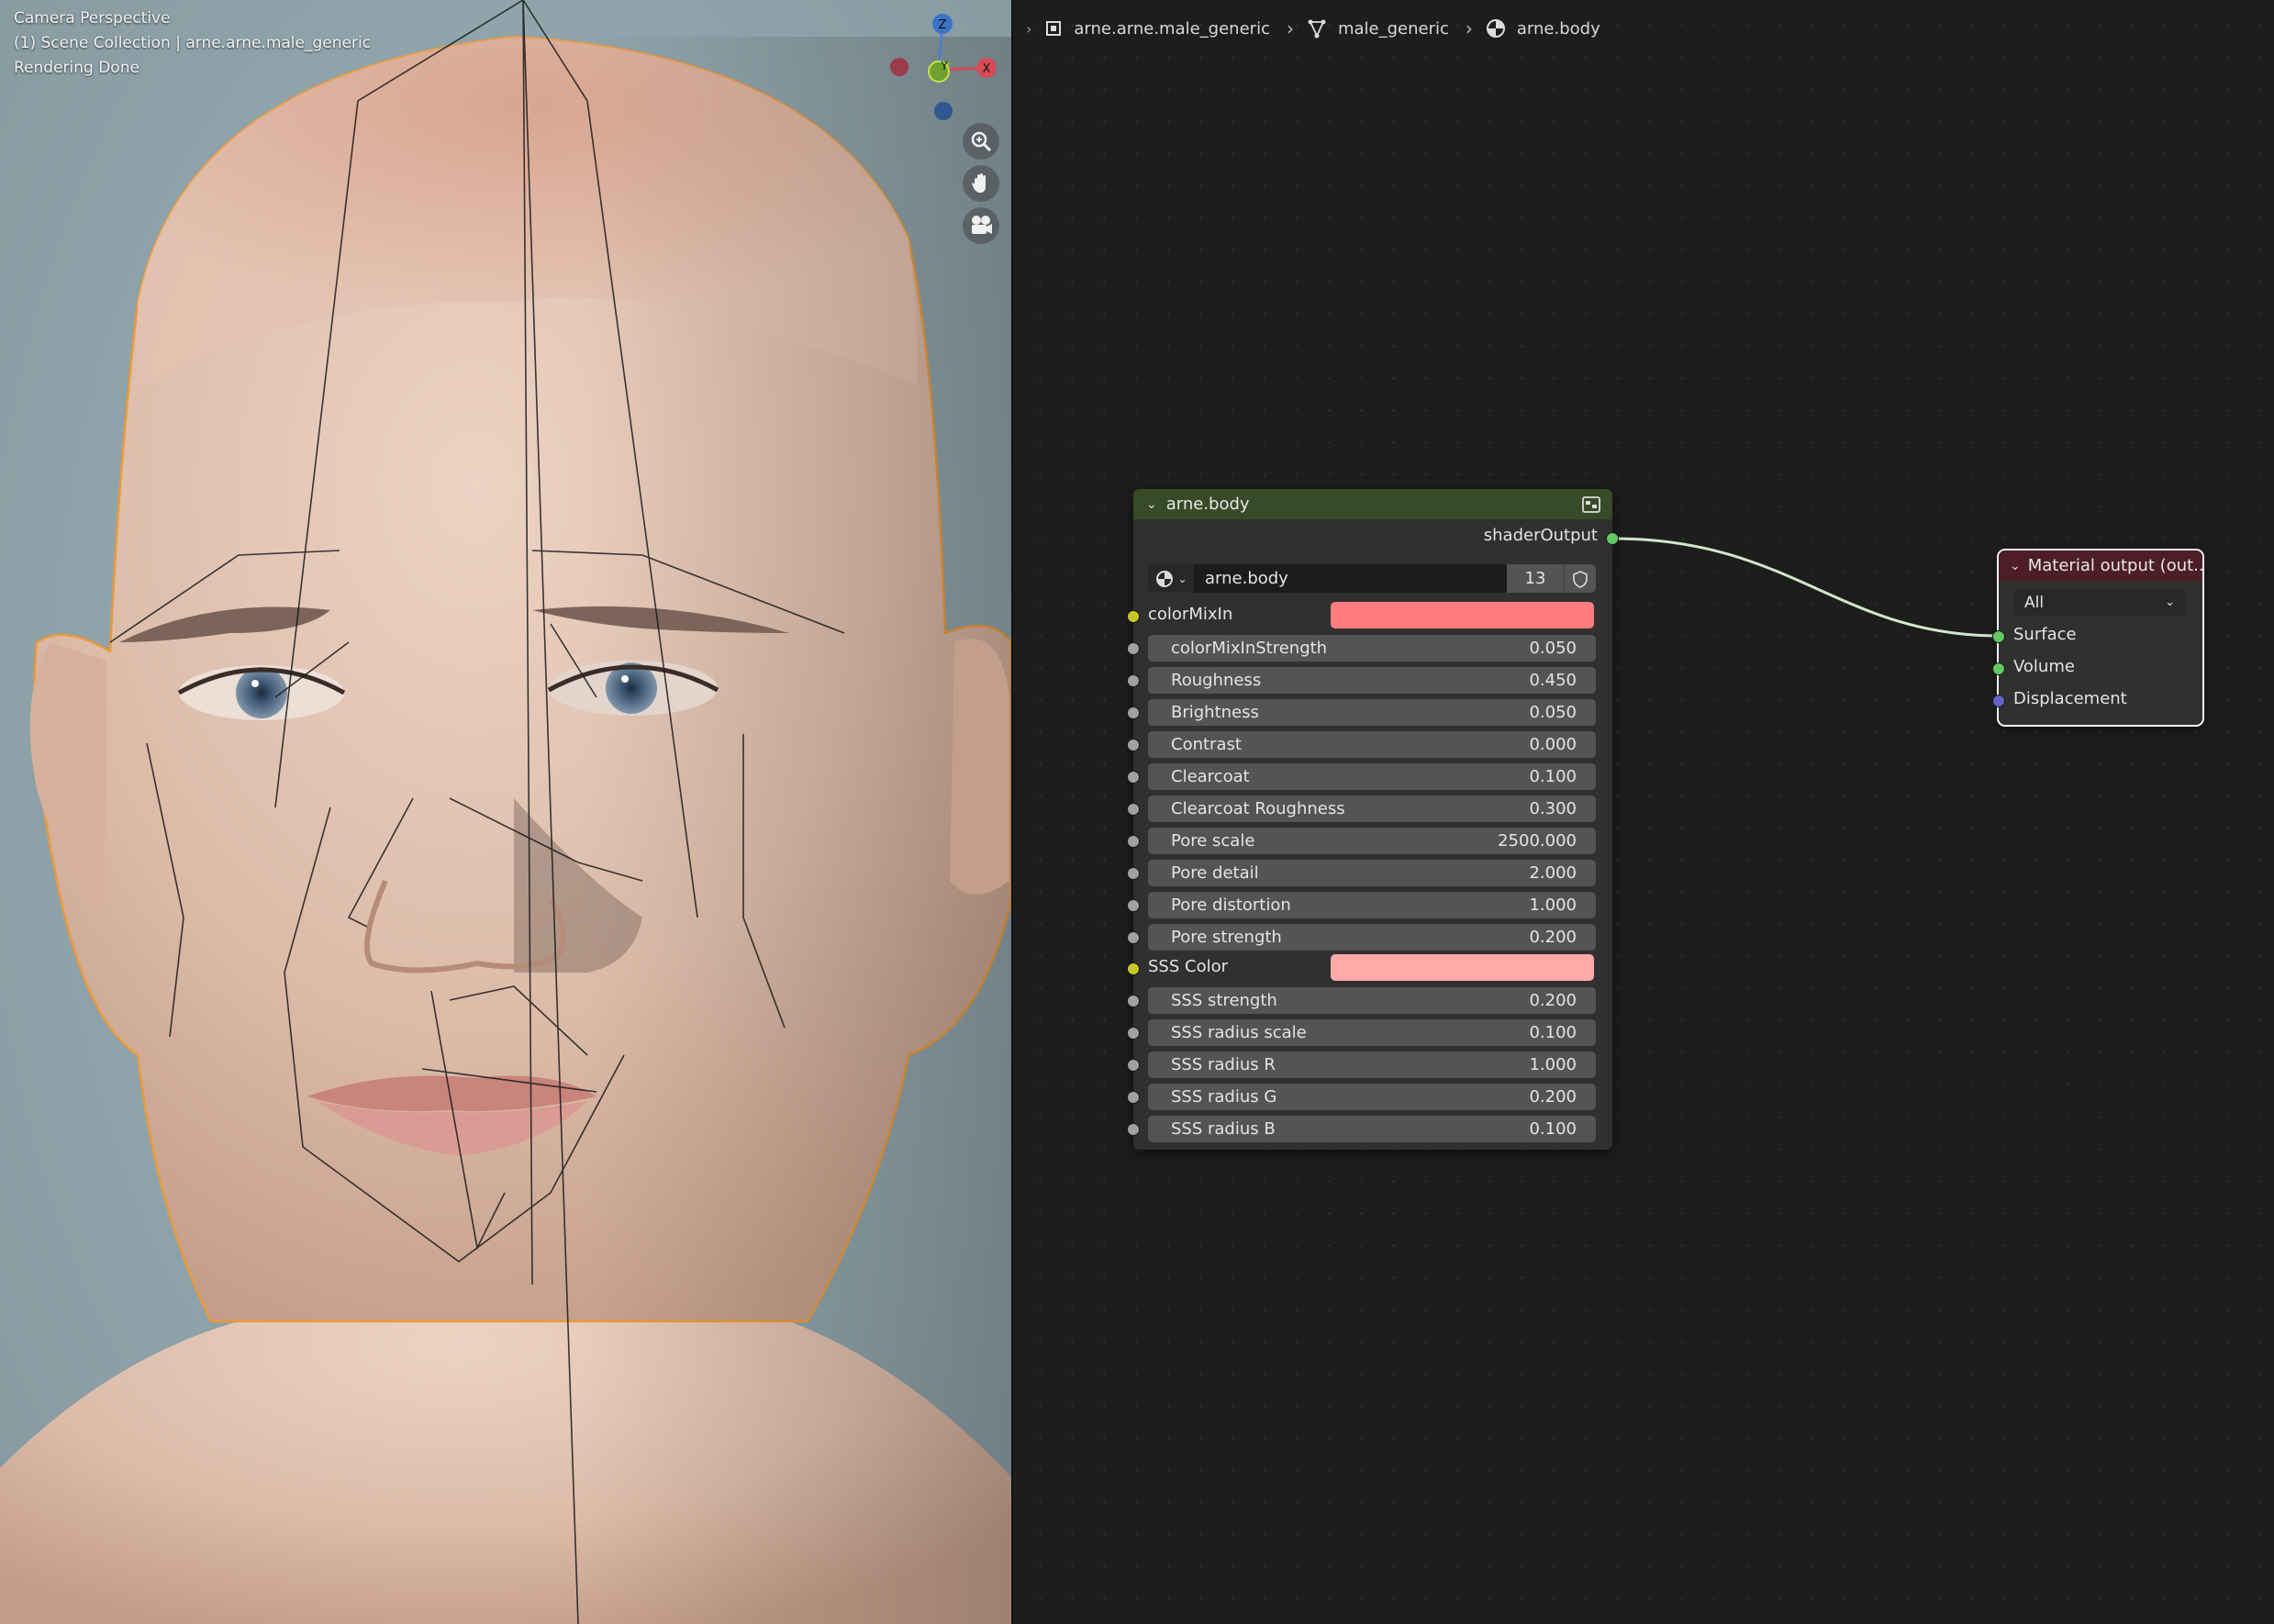 The width and height of the screenshot is (2274, 1624). Describe the element at coordinates (1553, 873) in the screenshot. I see `prop-value: 2.000` at that location.